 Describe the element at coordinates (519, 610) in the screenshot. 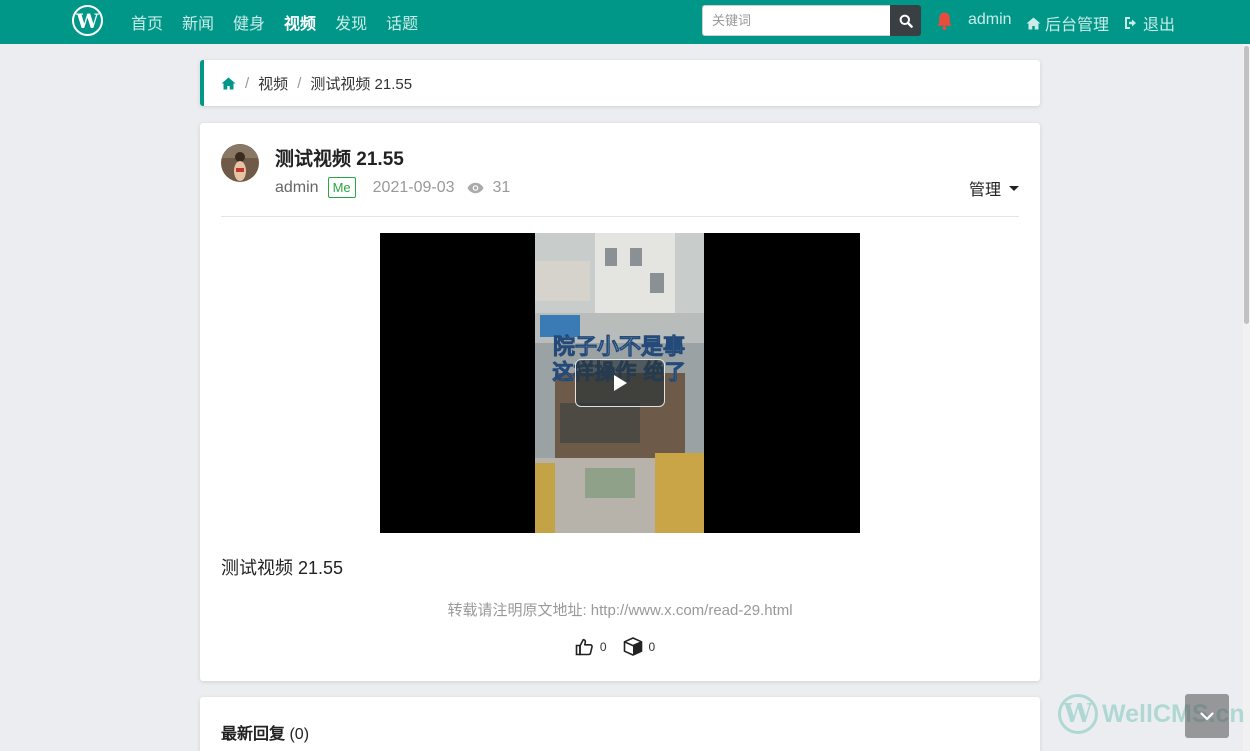

I see `notice-prefix: 转载请注明原文地址:` at that location.